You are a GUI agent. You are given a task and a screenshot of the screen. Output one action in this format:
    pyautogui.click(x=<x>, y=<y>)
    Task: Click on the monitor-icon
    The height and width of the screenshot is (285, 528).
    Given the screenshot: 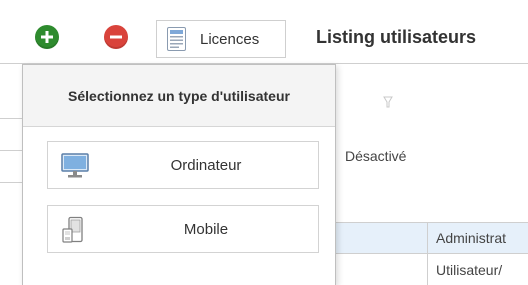 What is the action you would take?
    pyautogui.click(x=75, y=166)
    